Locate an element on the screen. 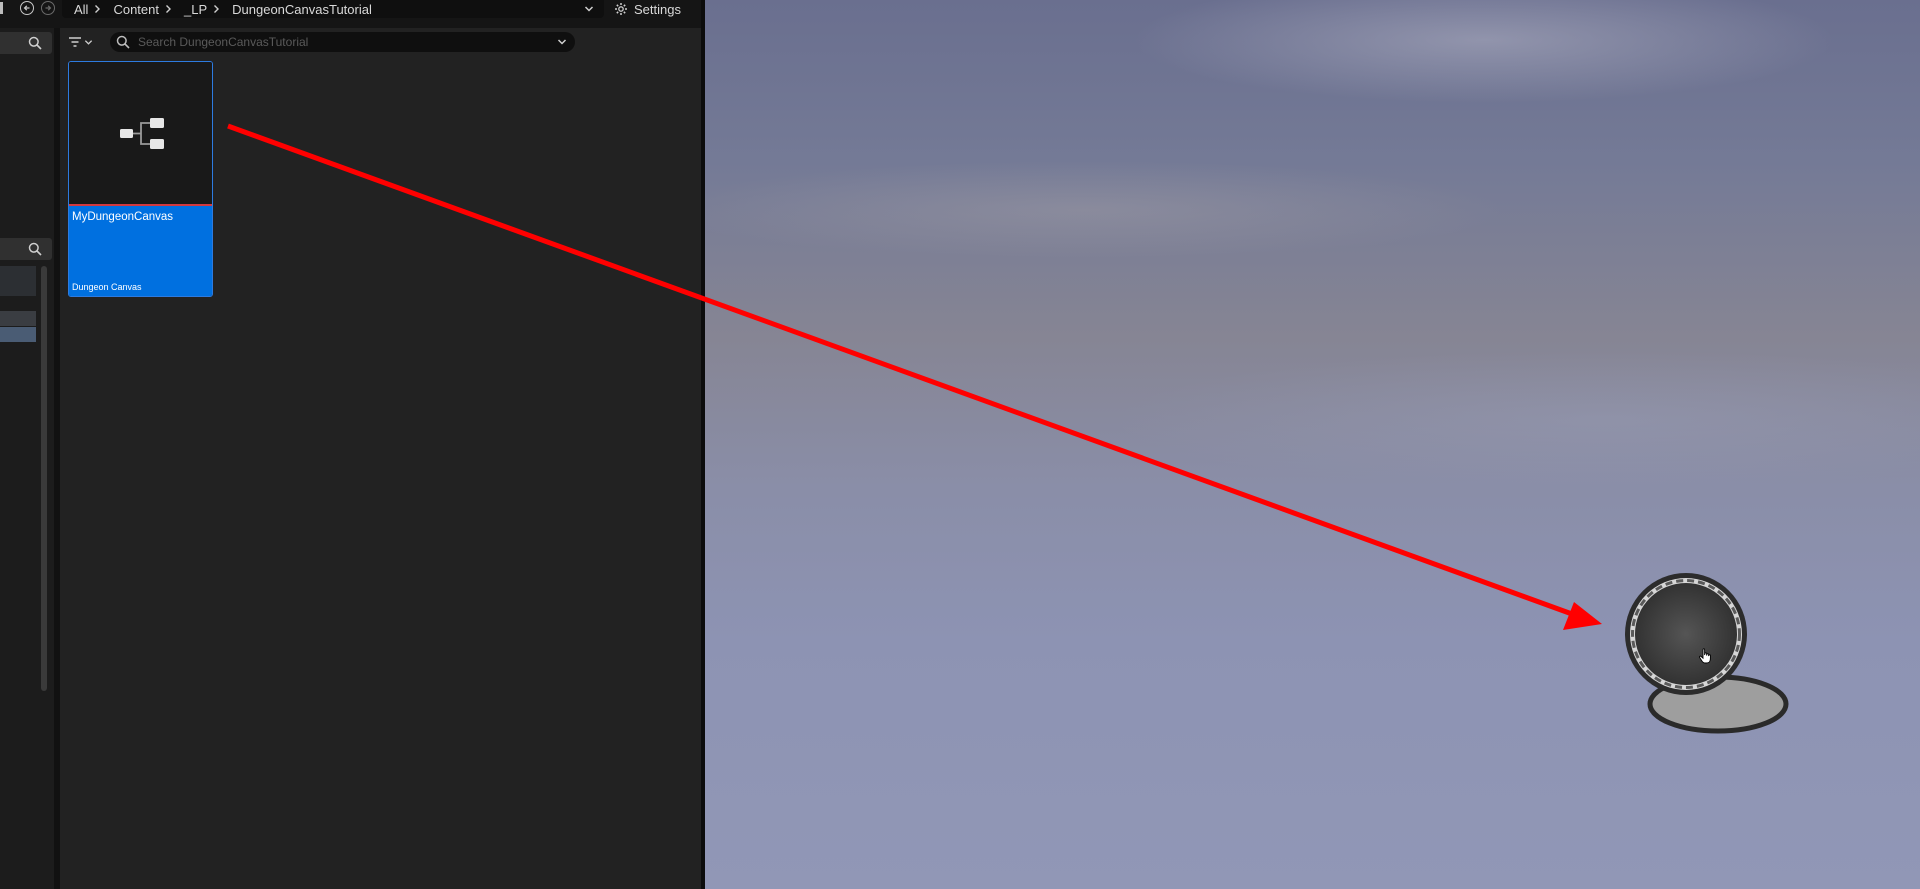 The image size is (1920, 889). circle-arrow-left-icon is located at coordinates (26, 8).